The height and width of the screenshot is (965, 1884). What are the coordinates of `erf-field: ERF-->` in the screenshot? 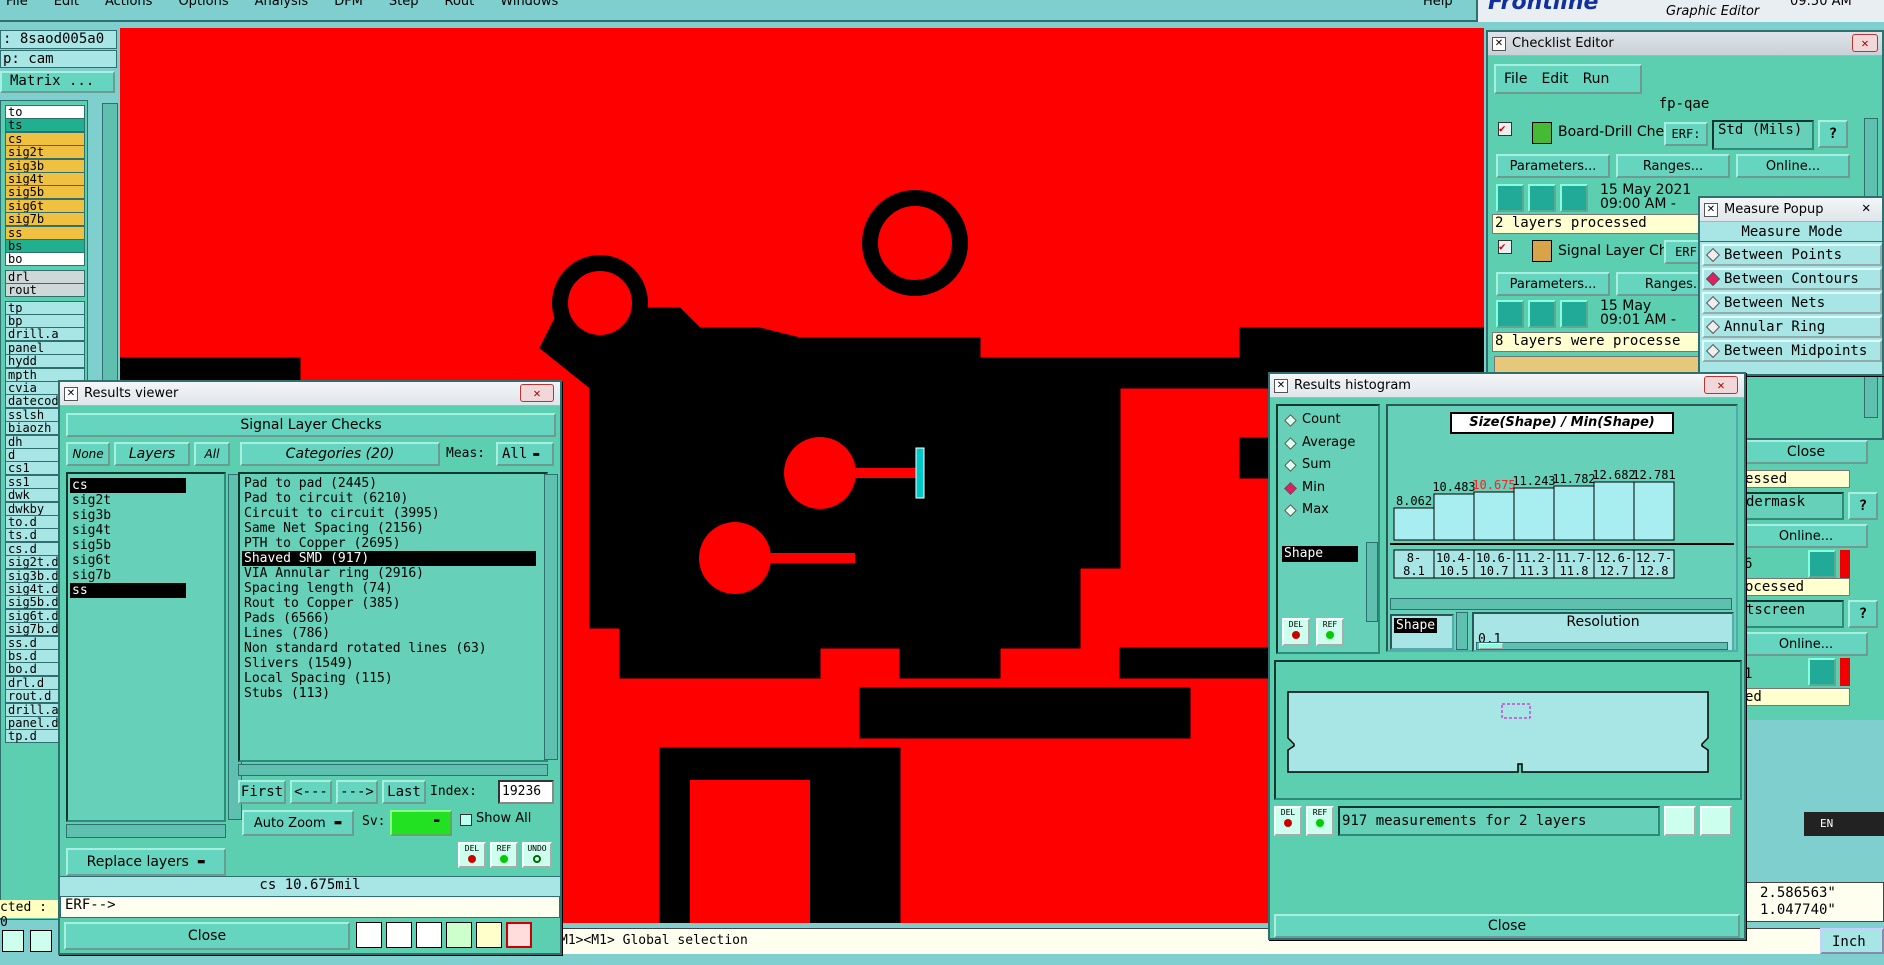 It's located at (310, 907).